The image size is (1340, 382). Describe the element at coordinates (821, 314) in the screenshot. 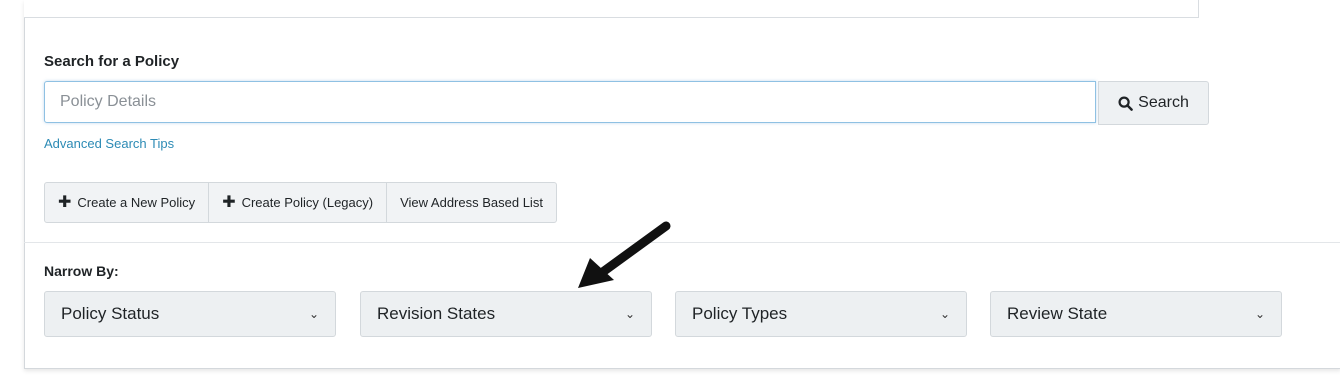

I see `filter-policy-types: Policy Types ⌄` at that location.